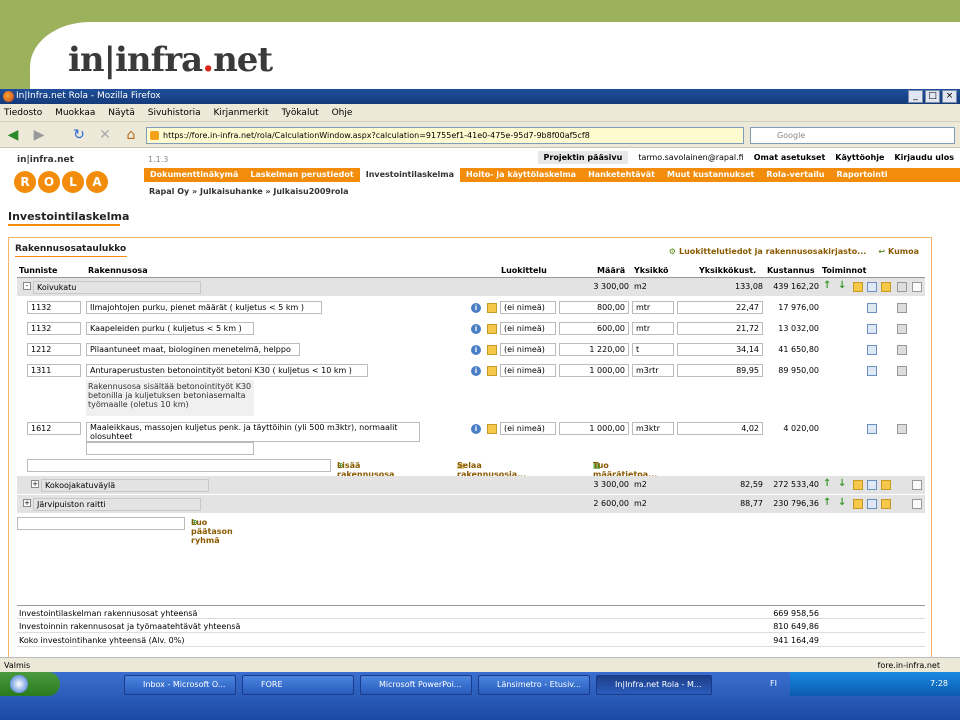  Describe the element at coordinates (174, 113) in the screenshot. I see `menu-history: Sivuhistoria` at that location.